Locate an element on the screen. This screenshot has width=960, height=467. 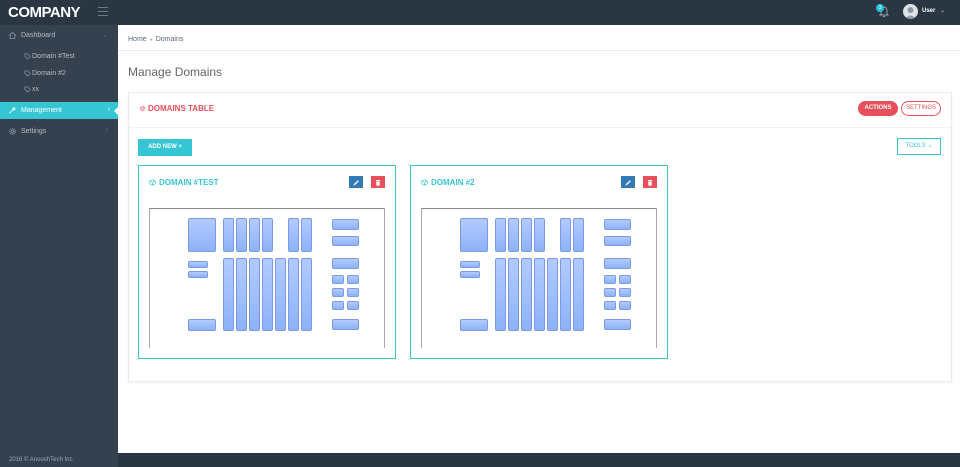
domain-layout-preview is located at coordinates (267, 278).